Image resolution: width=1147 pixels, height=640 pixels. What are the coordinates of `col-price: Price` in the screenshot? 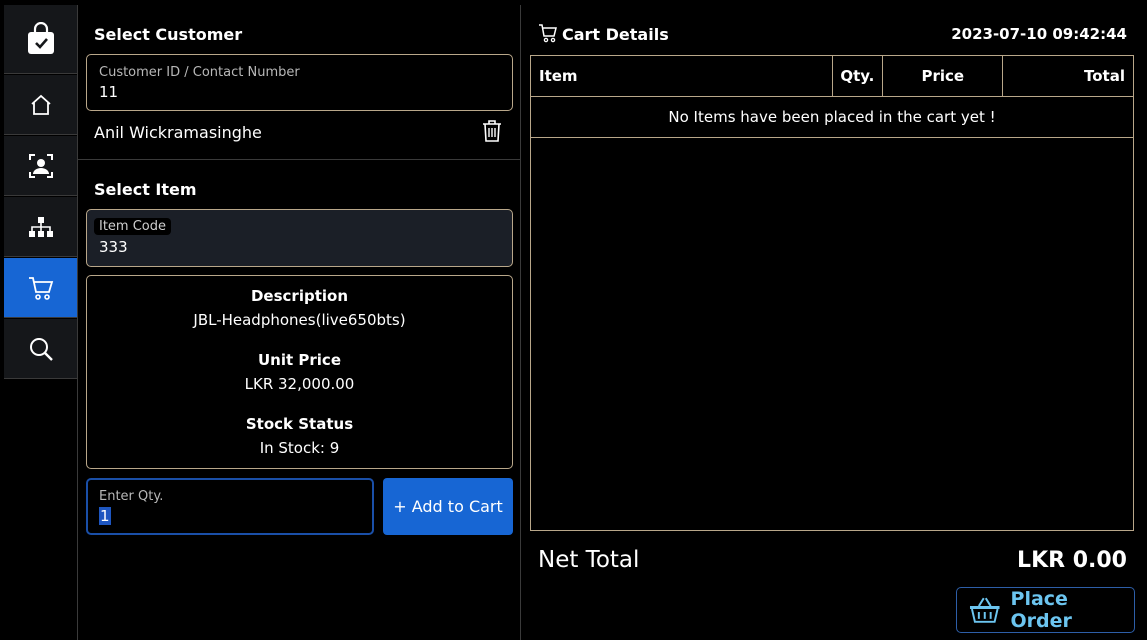 It's located at (943, 76).